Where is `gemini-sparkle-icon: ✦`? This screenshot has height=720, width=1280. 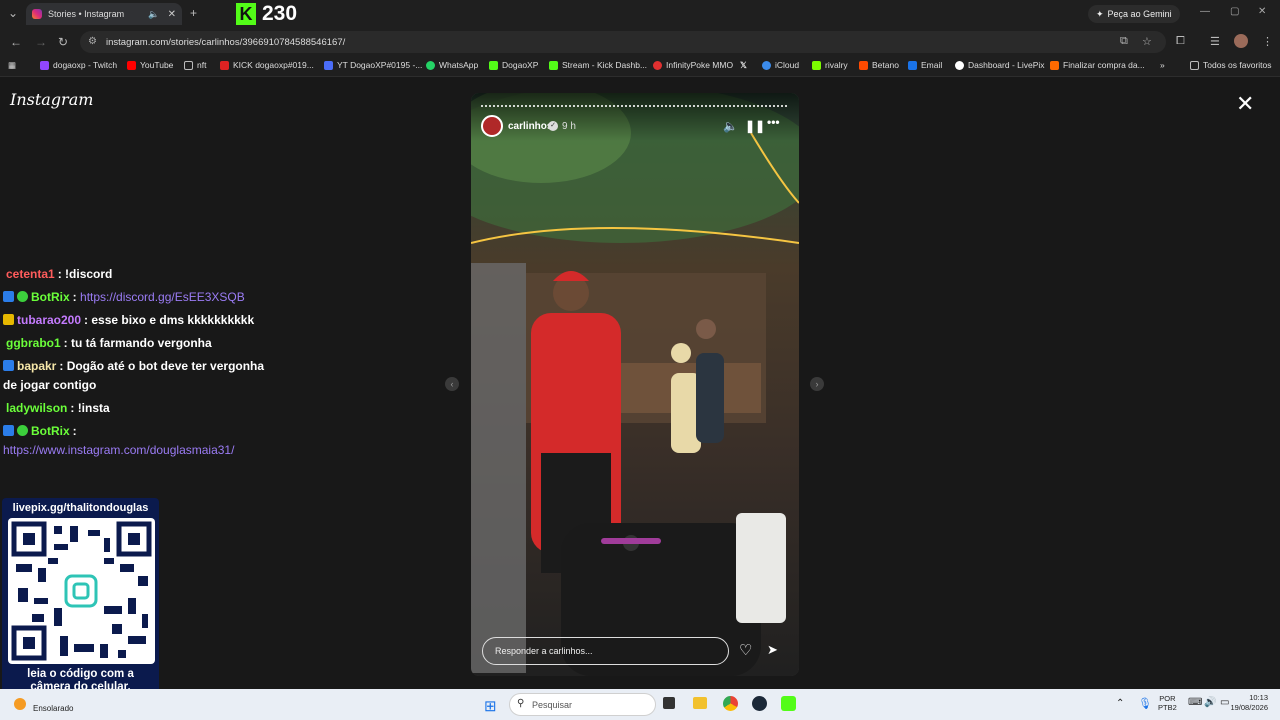 gemini-sparkle-icon: ✦ is located at coordinates (1100, 13).